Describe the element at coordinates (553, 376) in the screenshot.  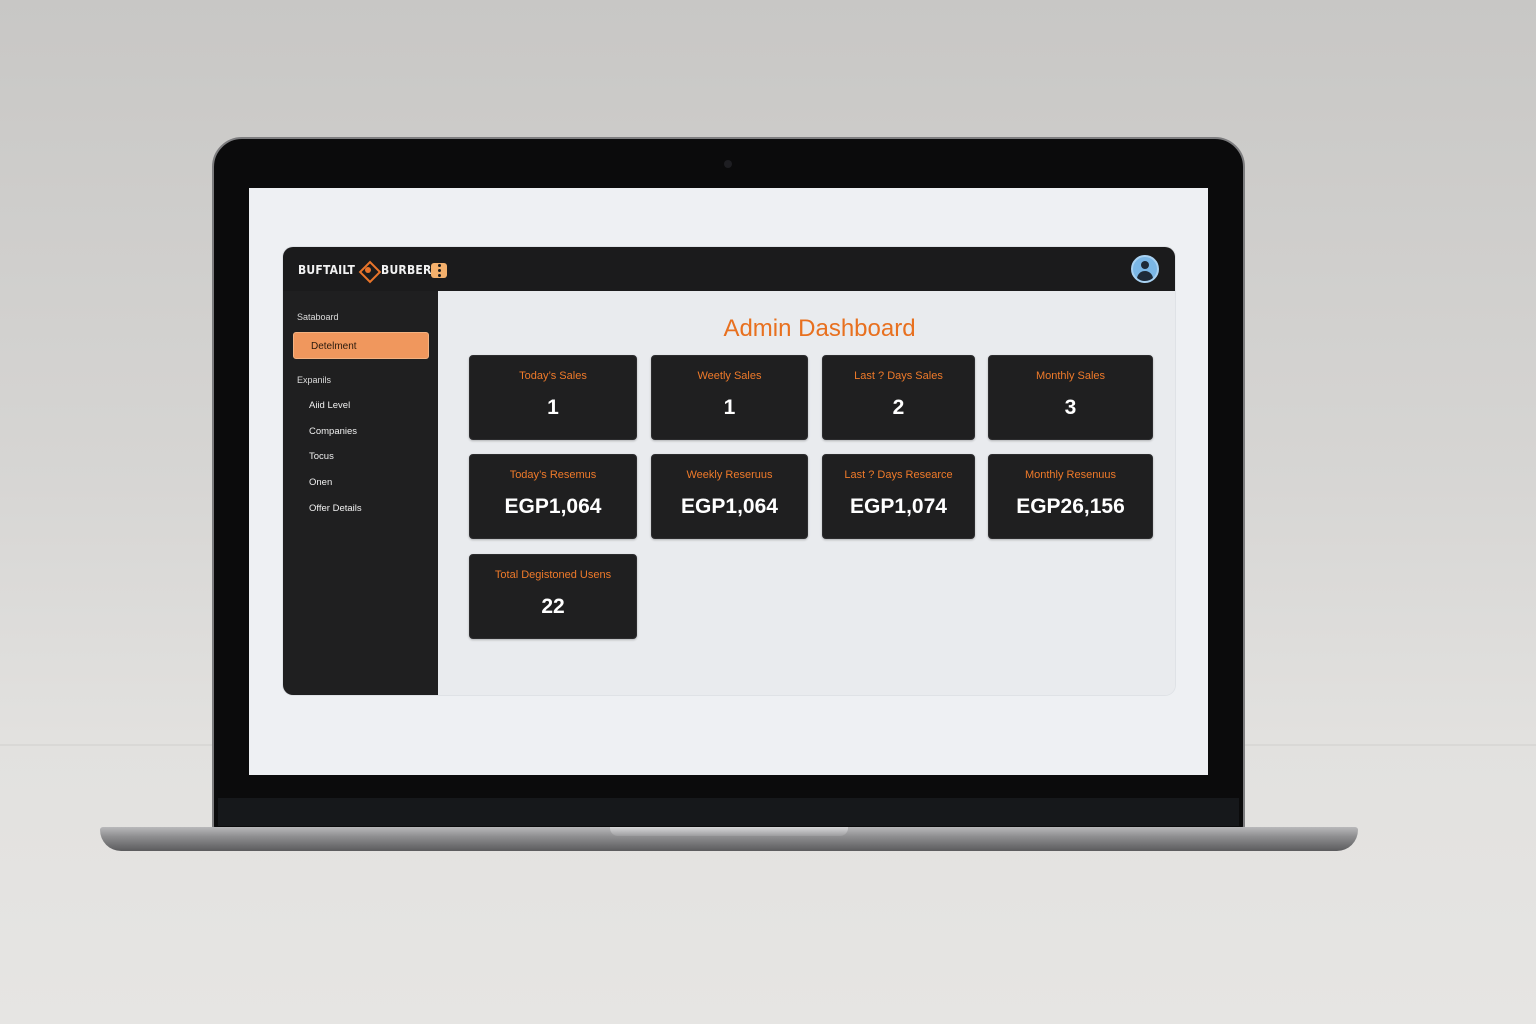
I see `stat-card-label: Today’s Sales` at that location.